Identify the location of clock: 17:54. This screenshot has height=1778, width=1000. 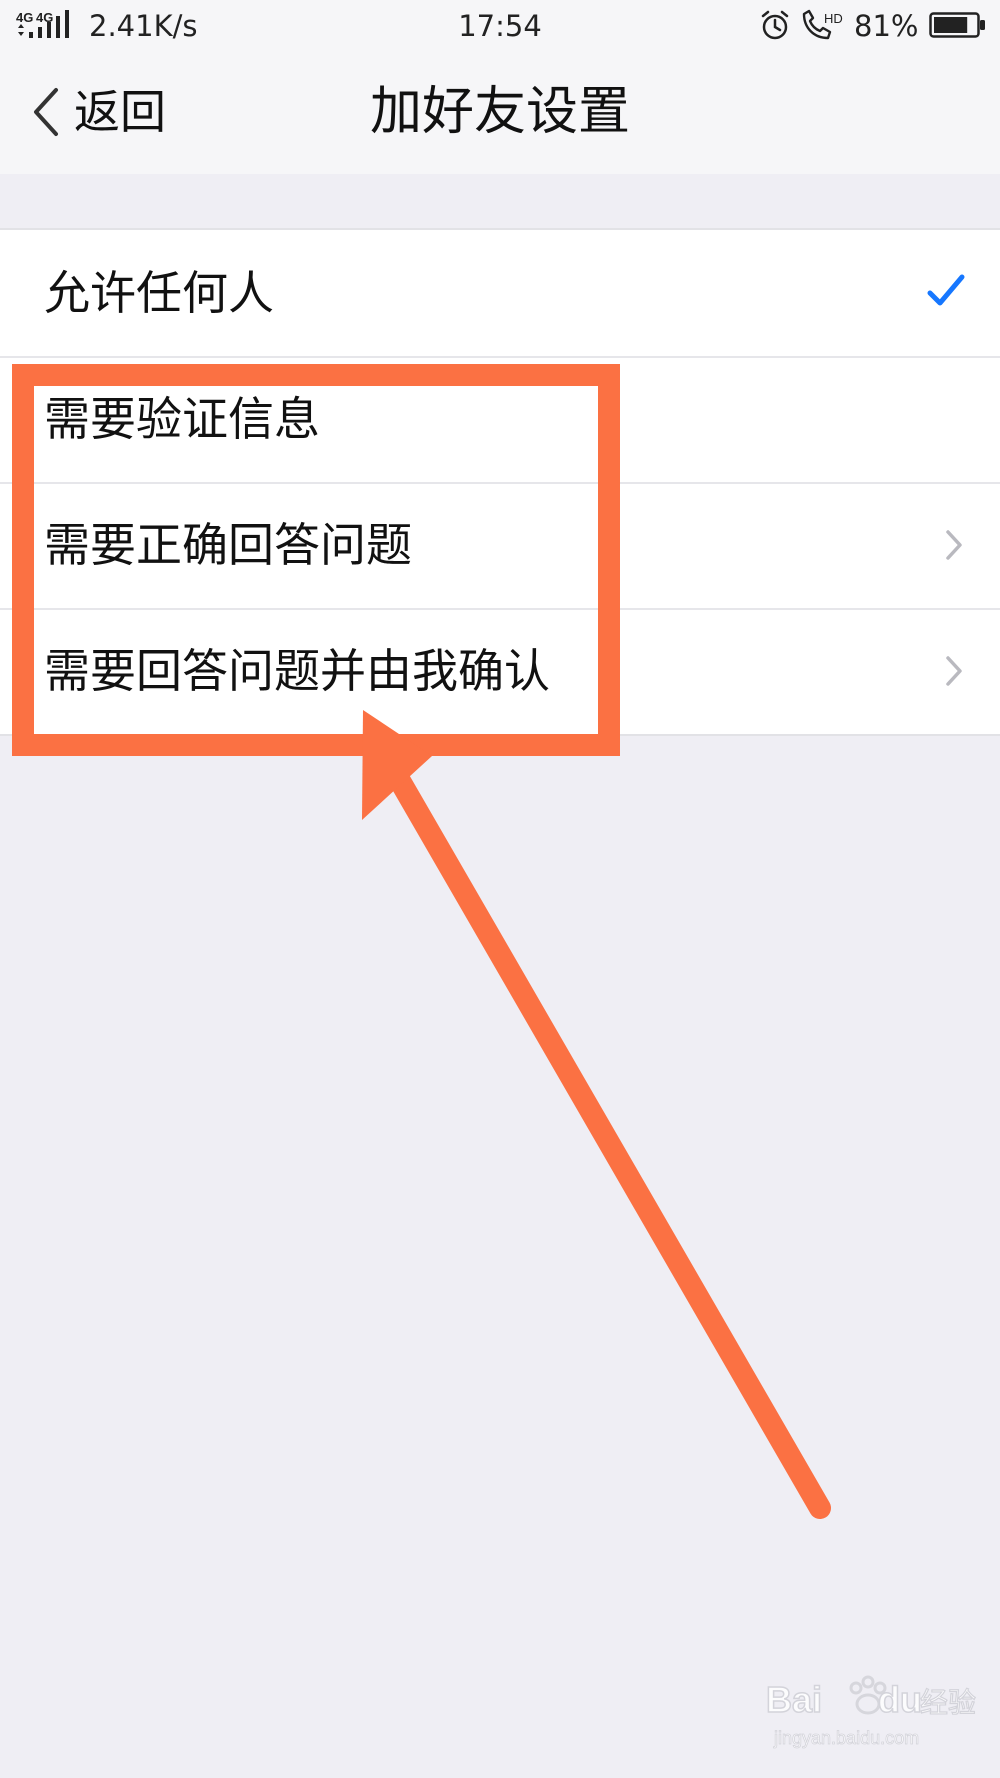
(500, 26).